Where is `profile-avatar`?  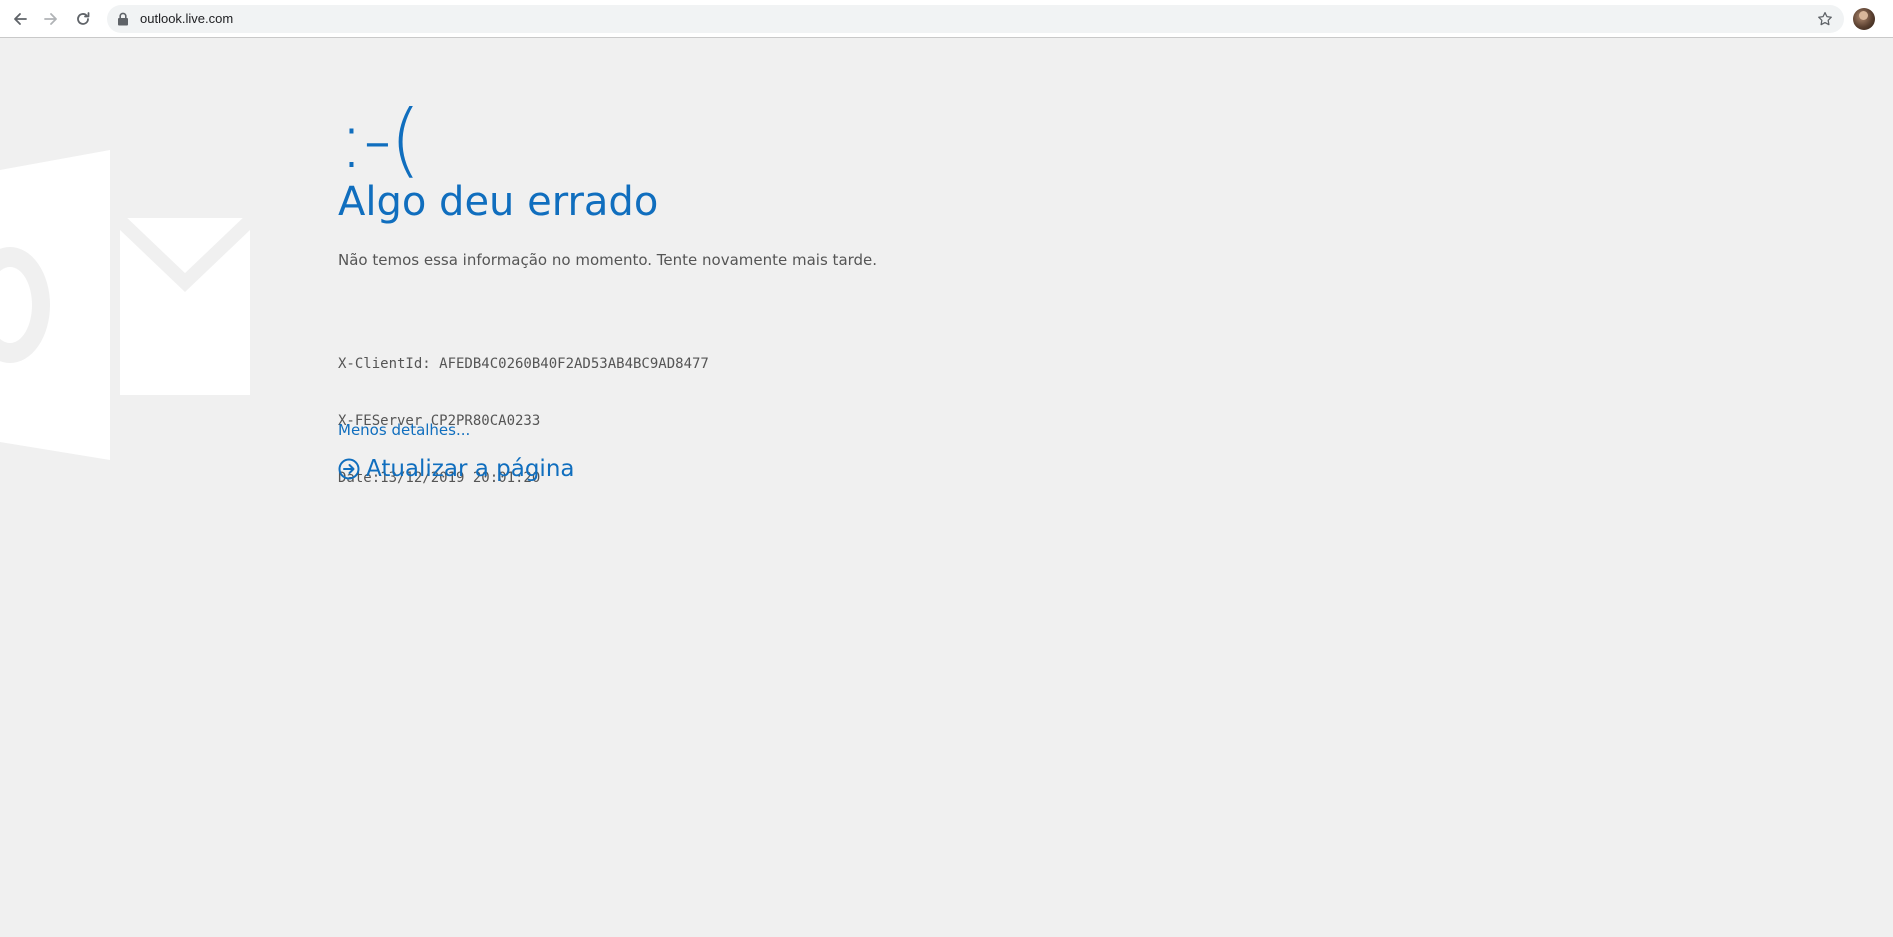 profile-avatar is located at coordinates (1864, 19).